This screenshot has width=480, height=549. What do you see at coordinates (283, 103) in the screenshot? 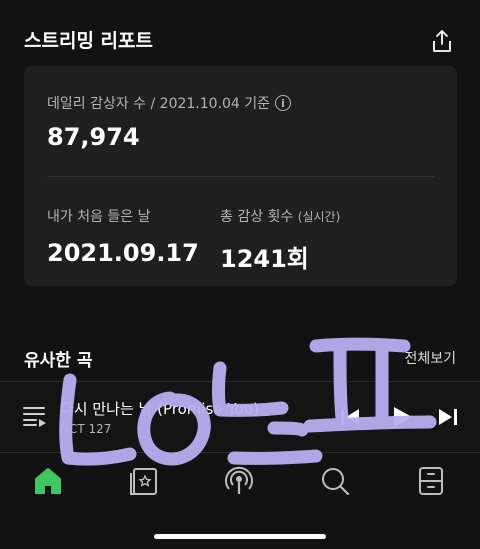
I see `info-icon: i` at bounding box center [283, 103].